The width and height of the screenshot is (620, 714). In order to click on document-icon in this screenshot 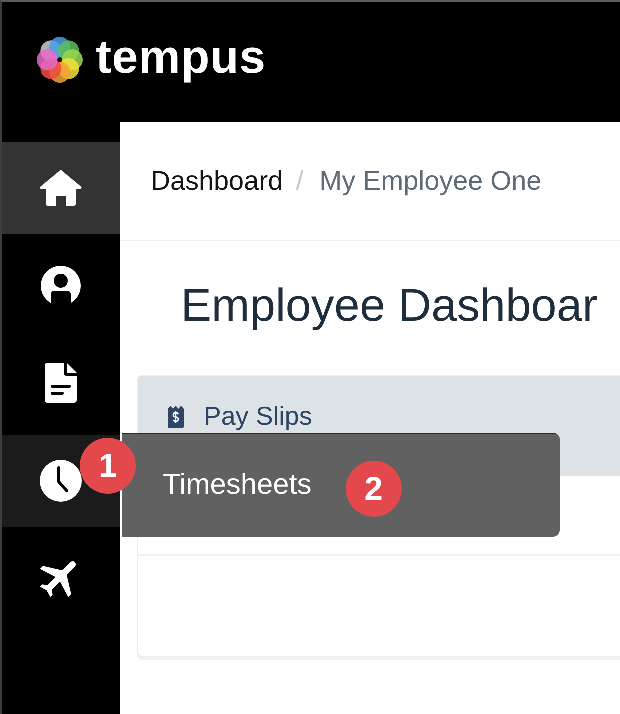, I will do `click(61, 383)`.